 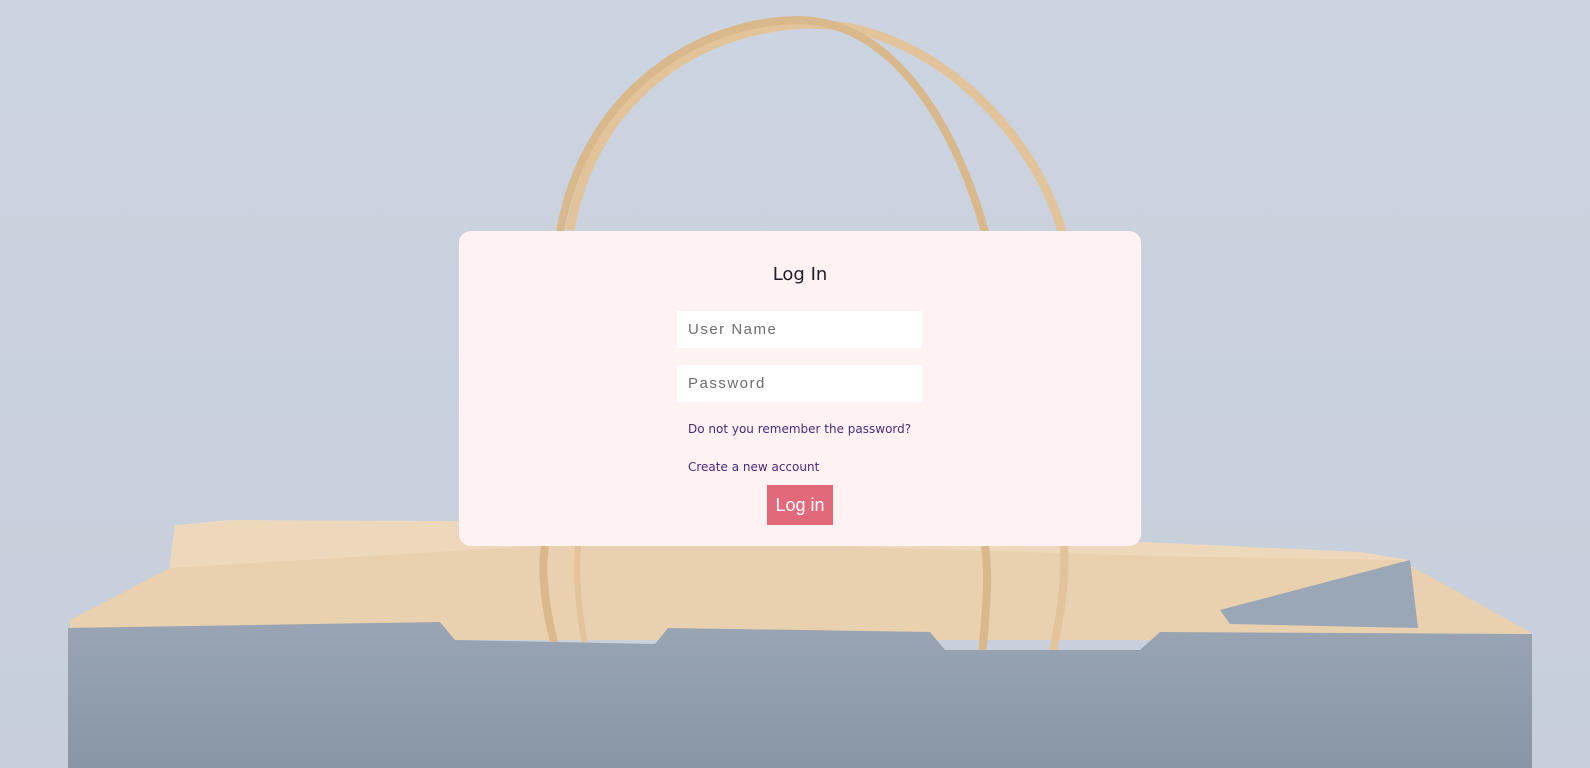 What do you see at coordinates (799, 329) in the screenshot?
I see `username-input` at bounding box center [799, 329].